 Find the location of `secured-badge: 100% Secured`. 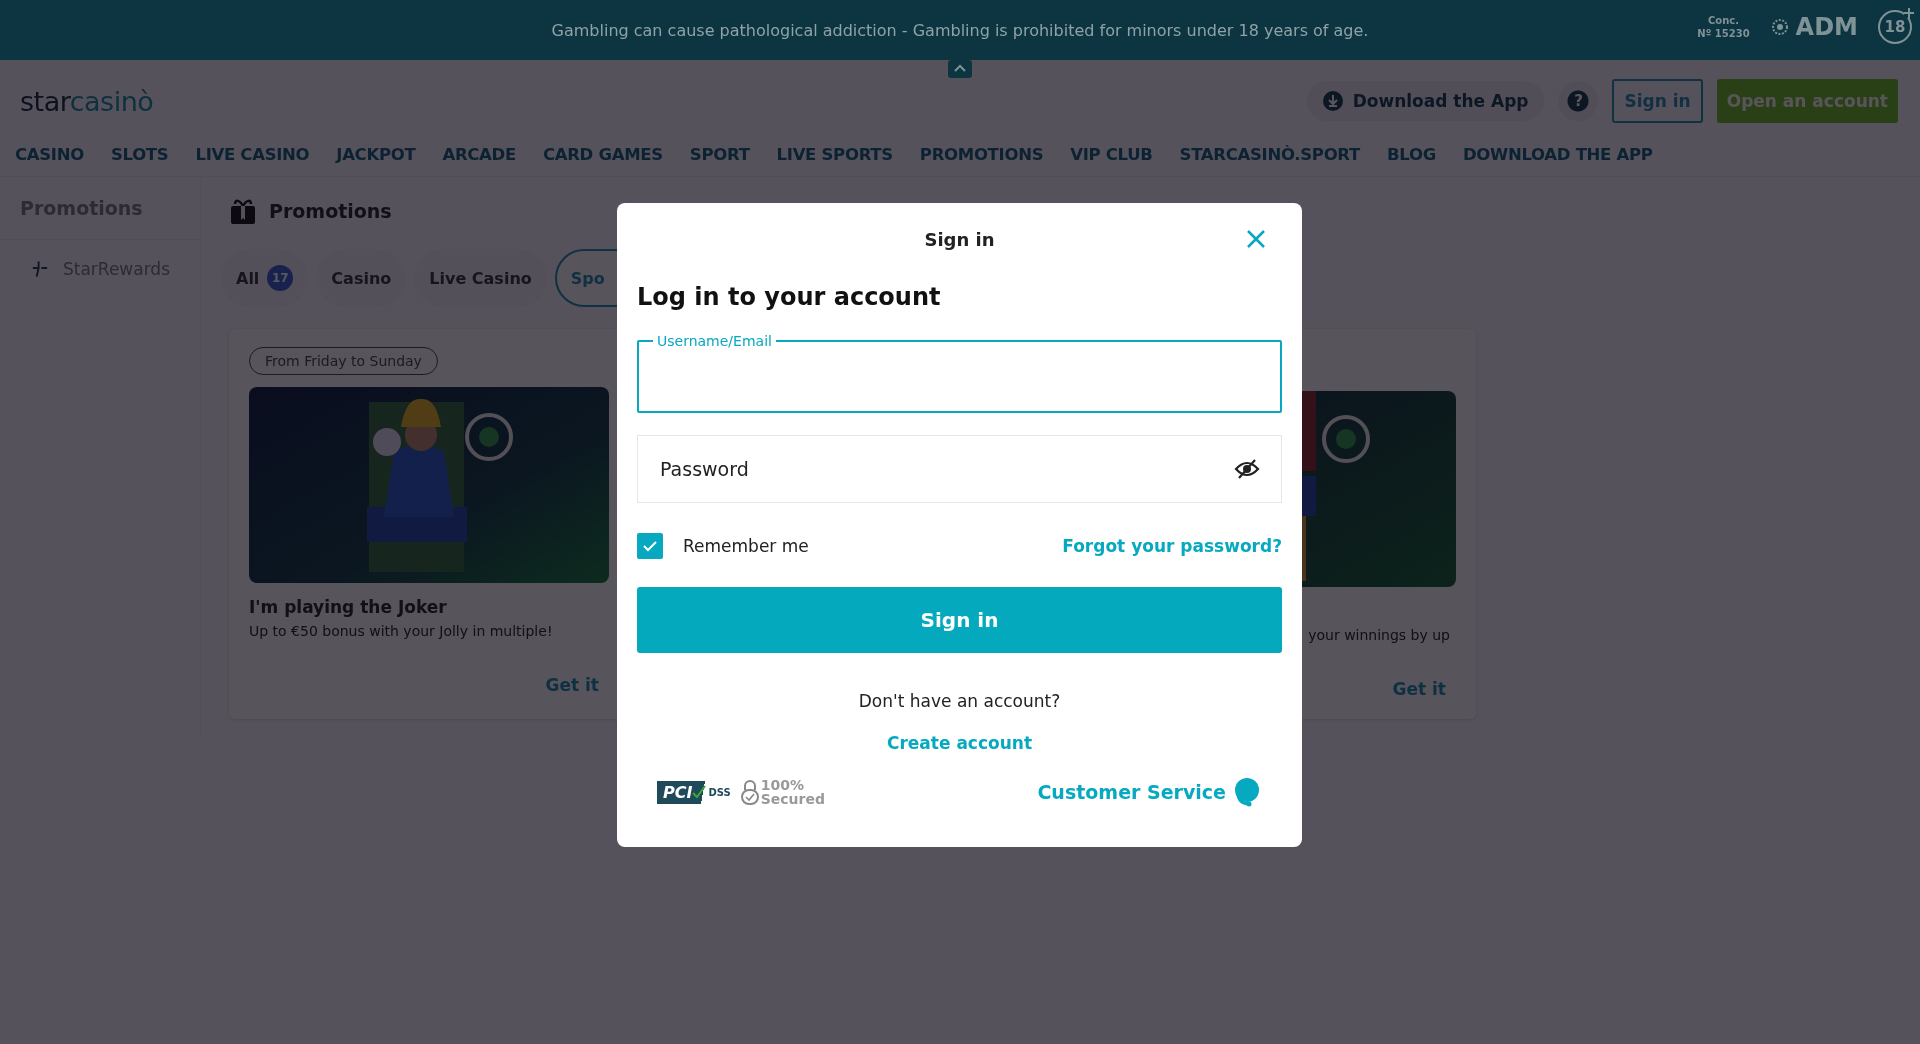

secured-badge: 100% Secured is located at coordinates (782, 792).